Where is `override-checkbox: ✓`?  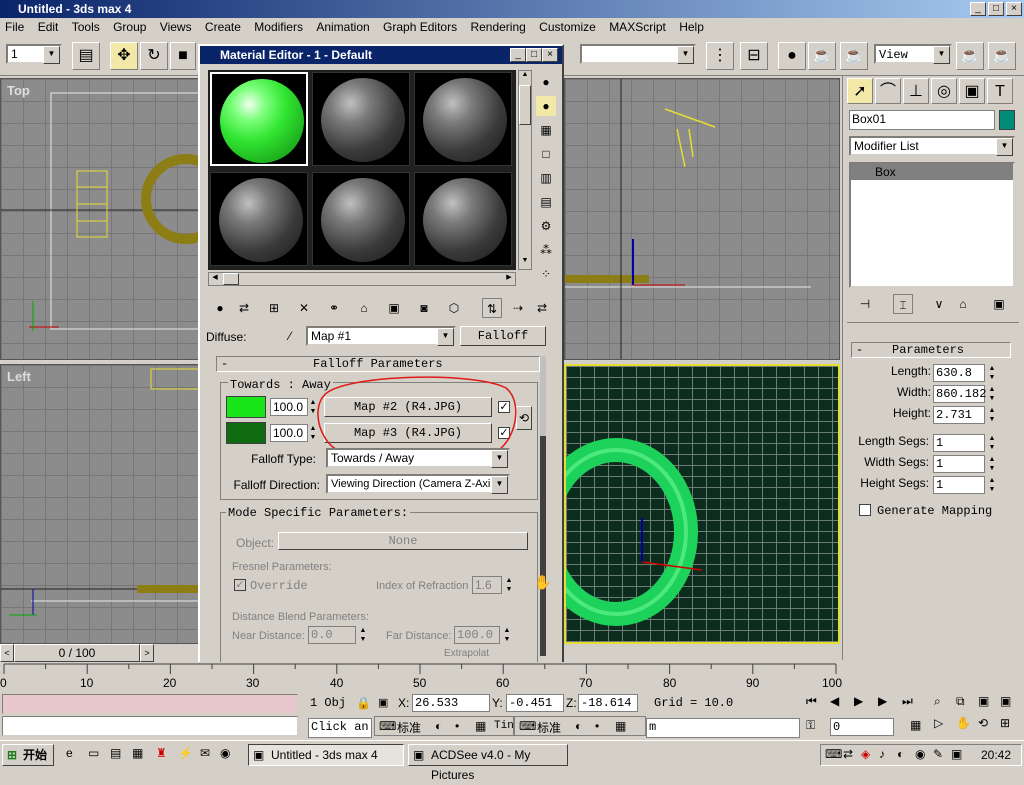 override-checkbox: ✓ is located at coordinates (240, 585).